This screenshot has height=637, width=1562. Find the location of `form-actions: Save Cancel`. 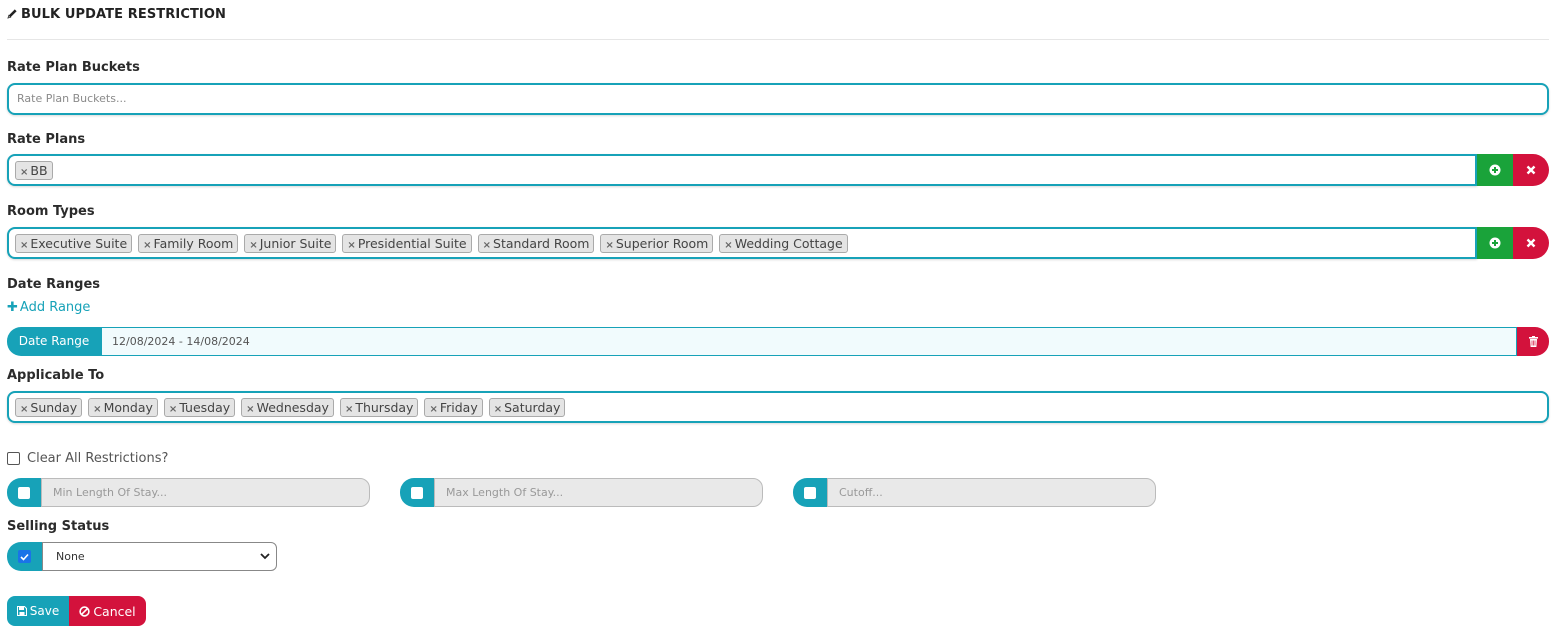

form-actions: Save Cancel is located at coordinates (76, 611).